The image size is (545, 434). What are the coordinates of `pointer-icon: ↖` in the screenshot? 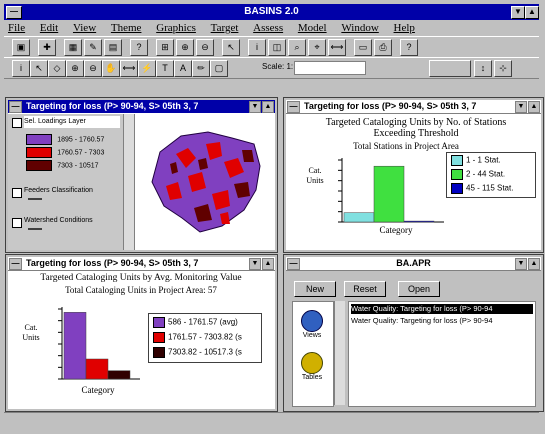 It's located at (231, 47).